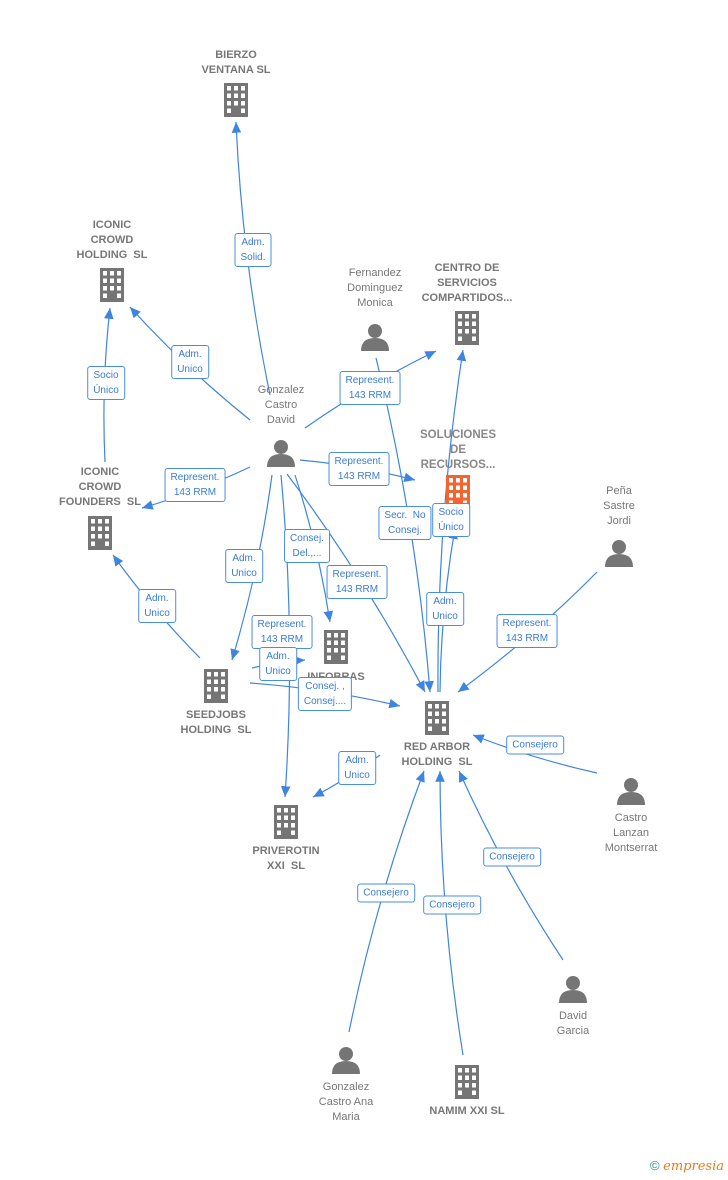 The width and height of the screenshot is (728, 1180). What do you see at coordinates (285, 859) in the screenshot?
I see `node-label-priverotin: PRIVEROTIN XXI SL` at bounding box center [285, 859].